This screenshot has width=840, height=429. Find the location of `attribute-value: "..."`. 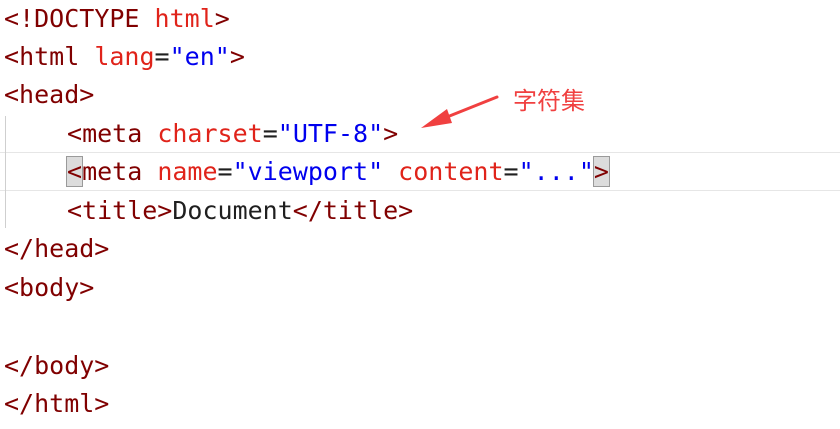

attribute-value: "..." is located at coordinates (556, 171).